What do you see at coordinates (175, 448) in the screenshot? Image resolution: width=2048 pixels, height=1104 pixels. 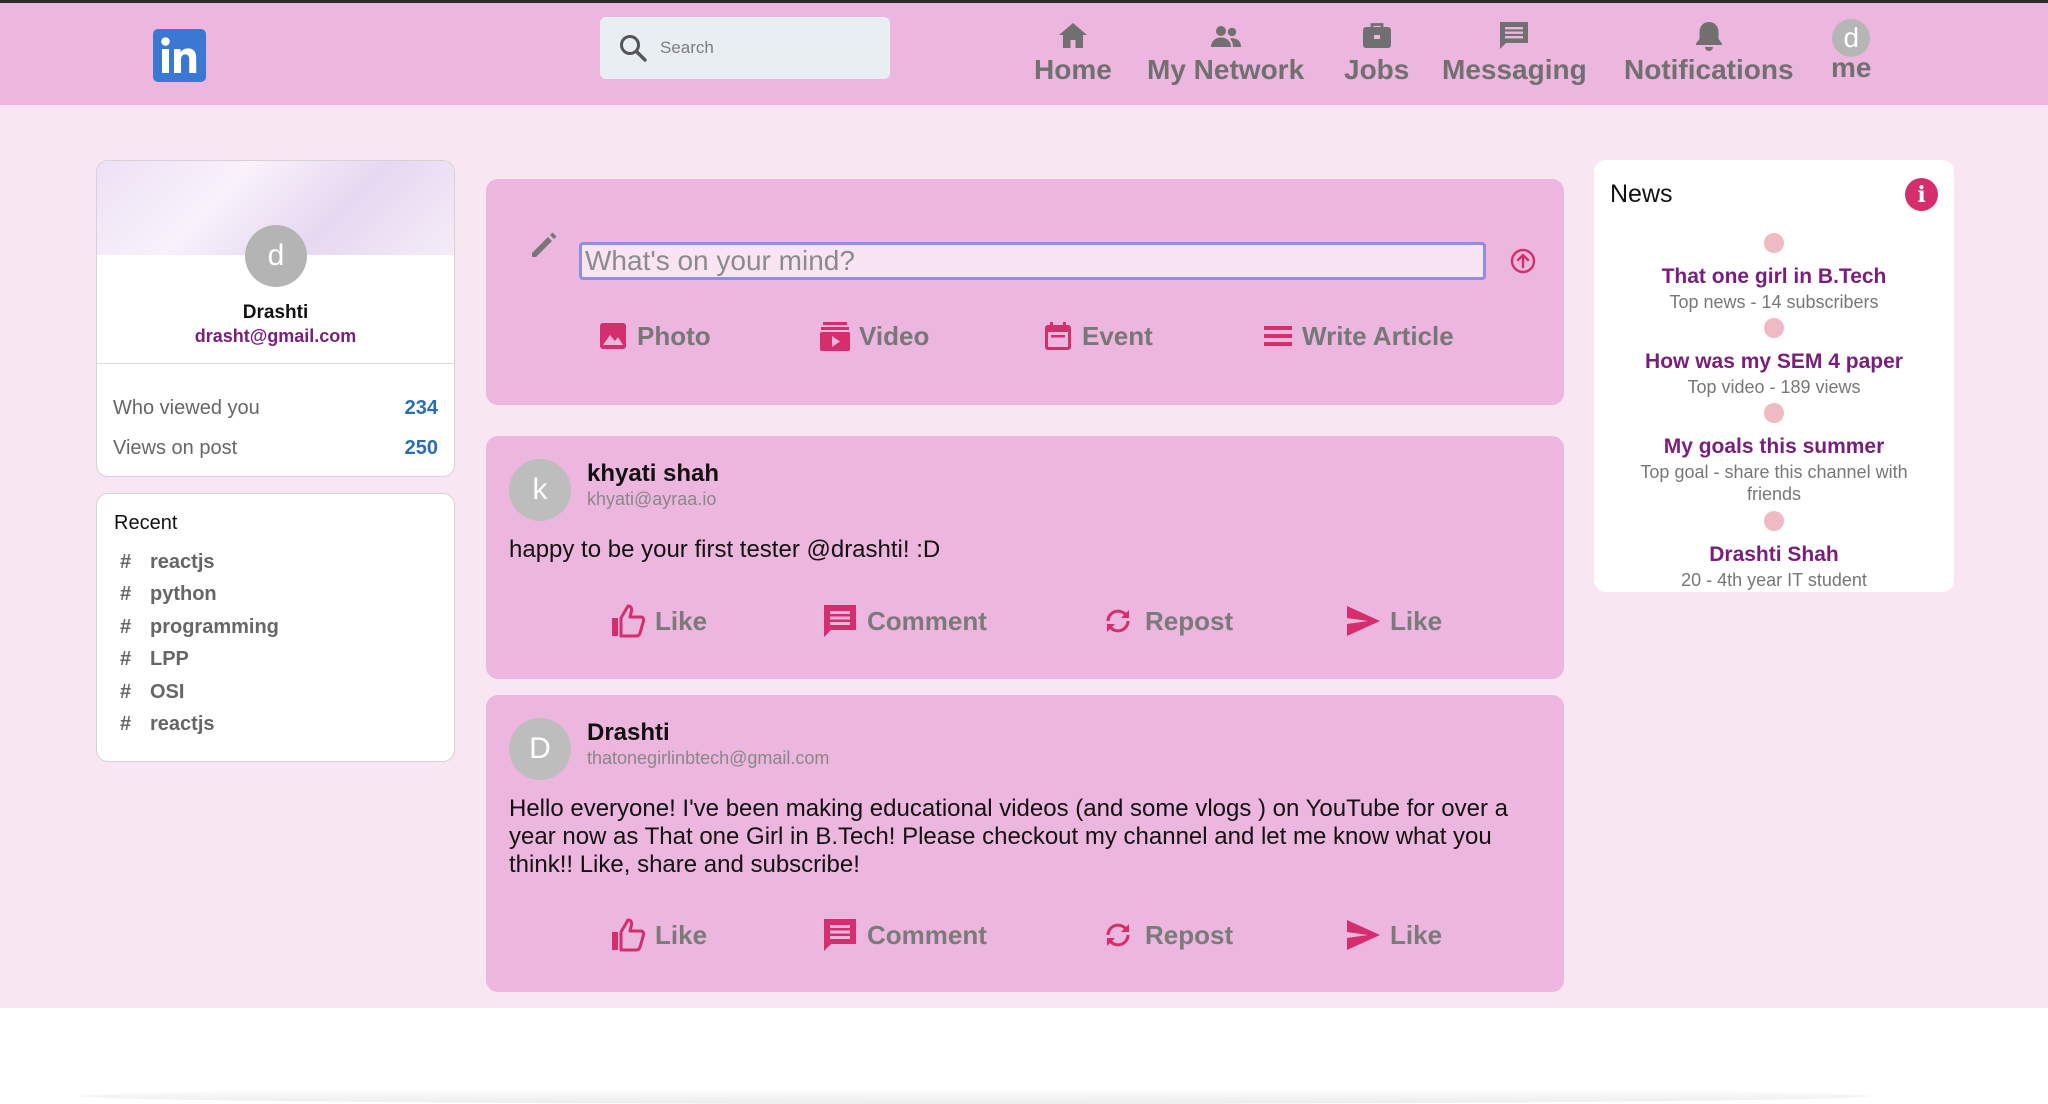 I see `stat-views-on-post-label: Views on post` at bounding box center [175, 448].